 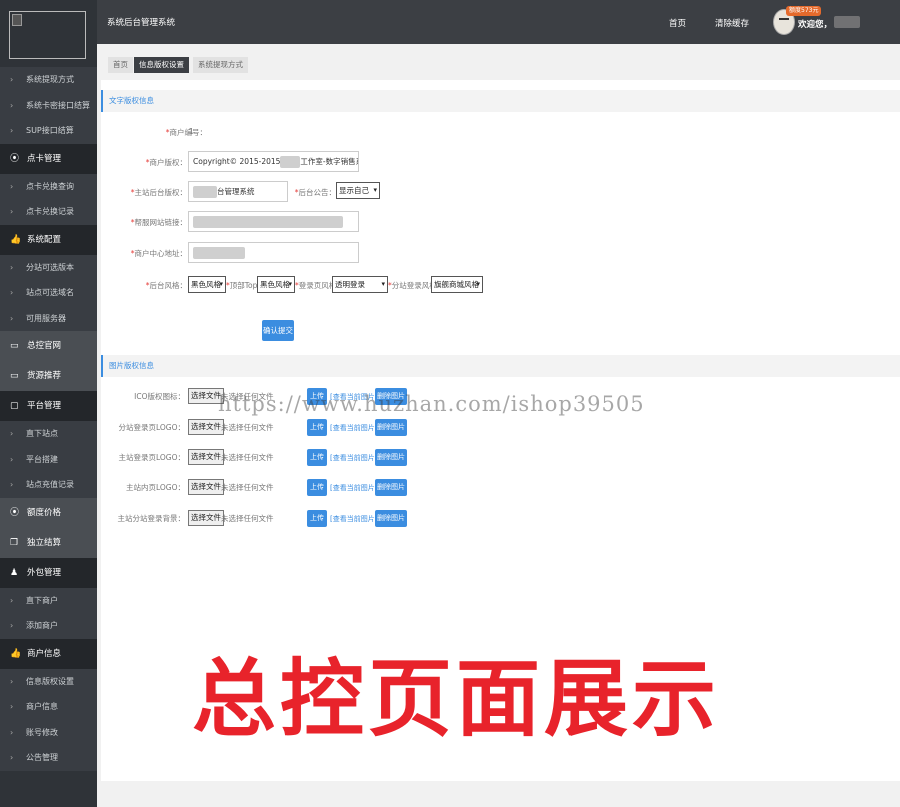 I want to click on sidebar-item-label: 分站可选版本, so click(x=50, y=267).